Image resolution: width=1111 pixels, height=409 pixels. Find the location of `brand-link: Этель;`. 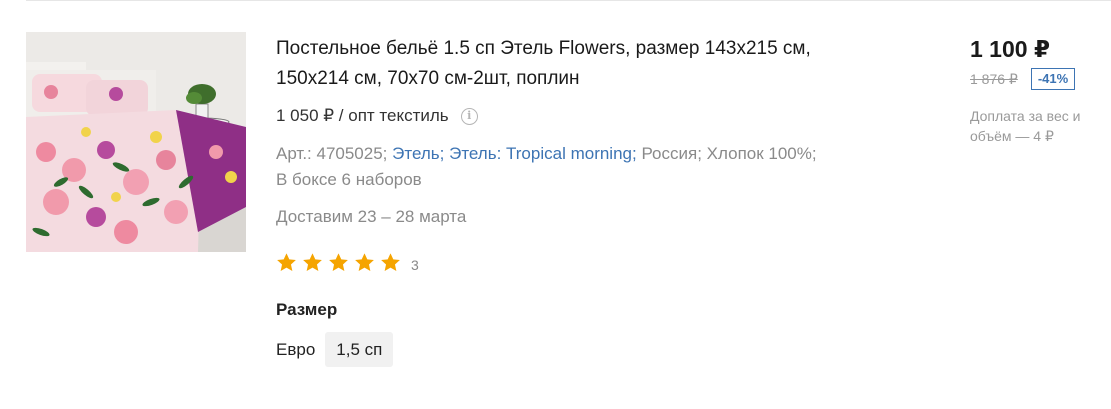

brand-link: Этель; is located at coordinates (418, 153).